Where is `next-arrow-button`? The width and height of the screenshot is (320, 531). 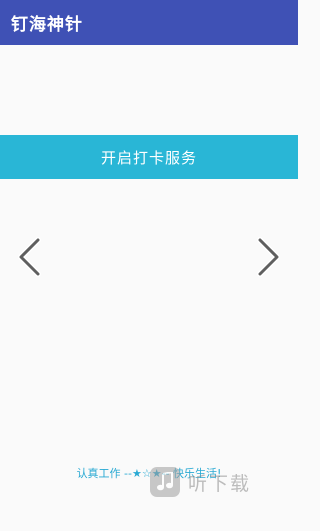
next-arrow-button is located at coordinates (268, 257).